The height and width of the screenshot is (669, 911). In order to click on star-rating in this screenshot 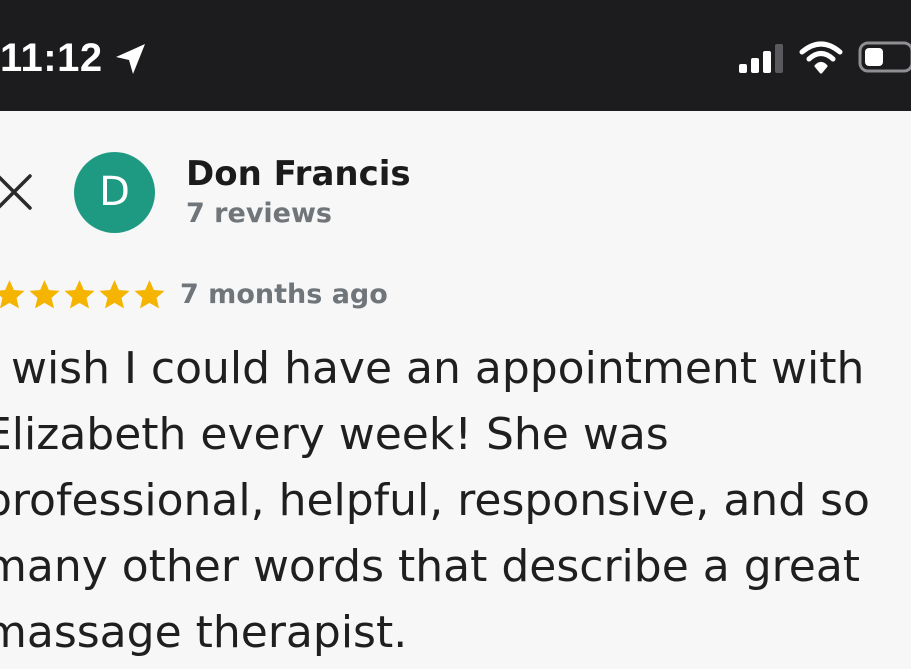, I will do `click(83, 296)`.